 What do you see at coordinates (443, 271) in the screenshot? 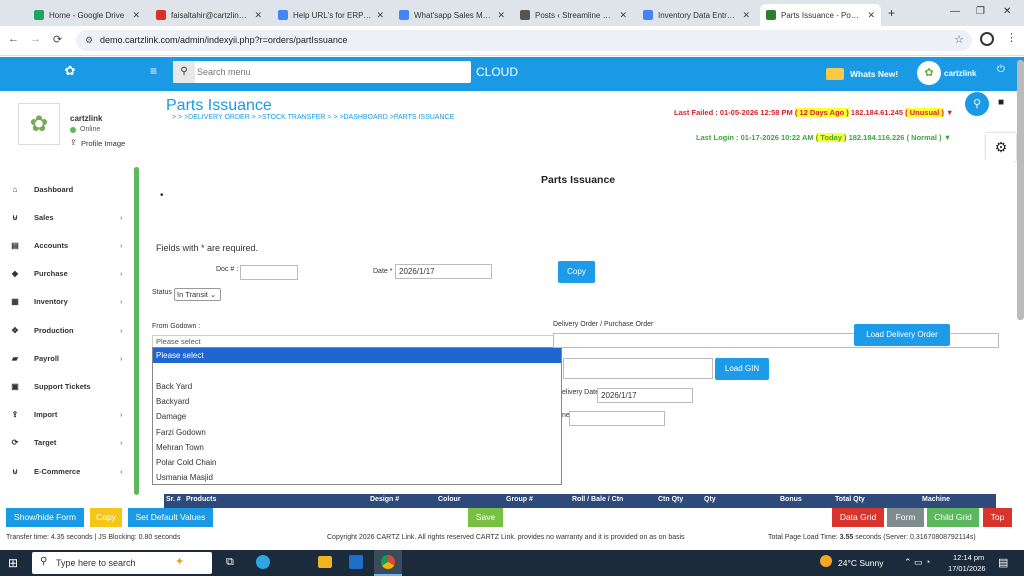
I see `date-input: 2026/1/17` at bounding box center [443, 271].